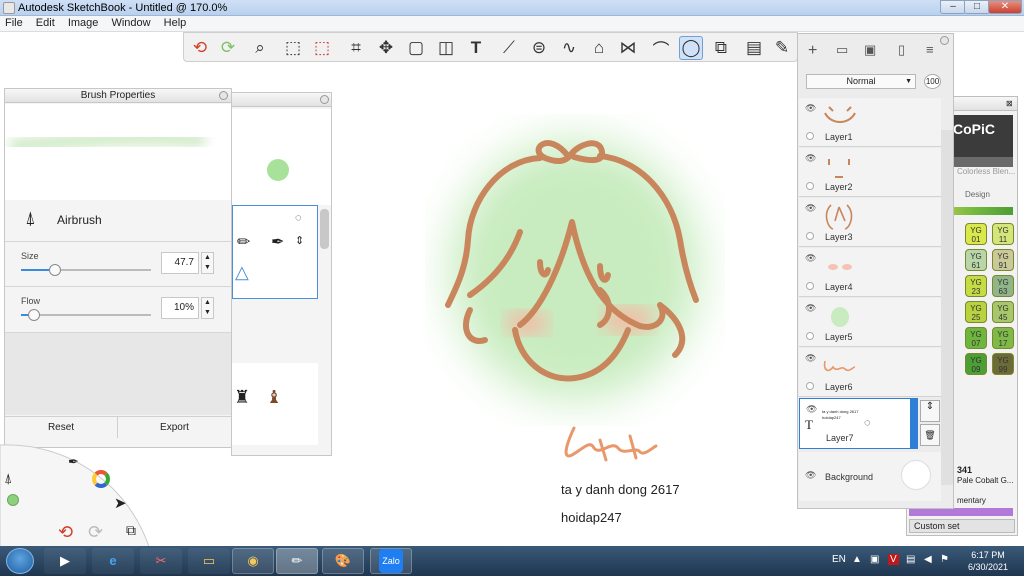  Describe the element at coordinates (34, 315) in the screenshot. I see `flow-slider-thumb` at that location.